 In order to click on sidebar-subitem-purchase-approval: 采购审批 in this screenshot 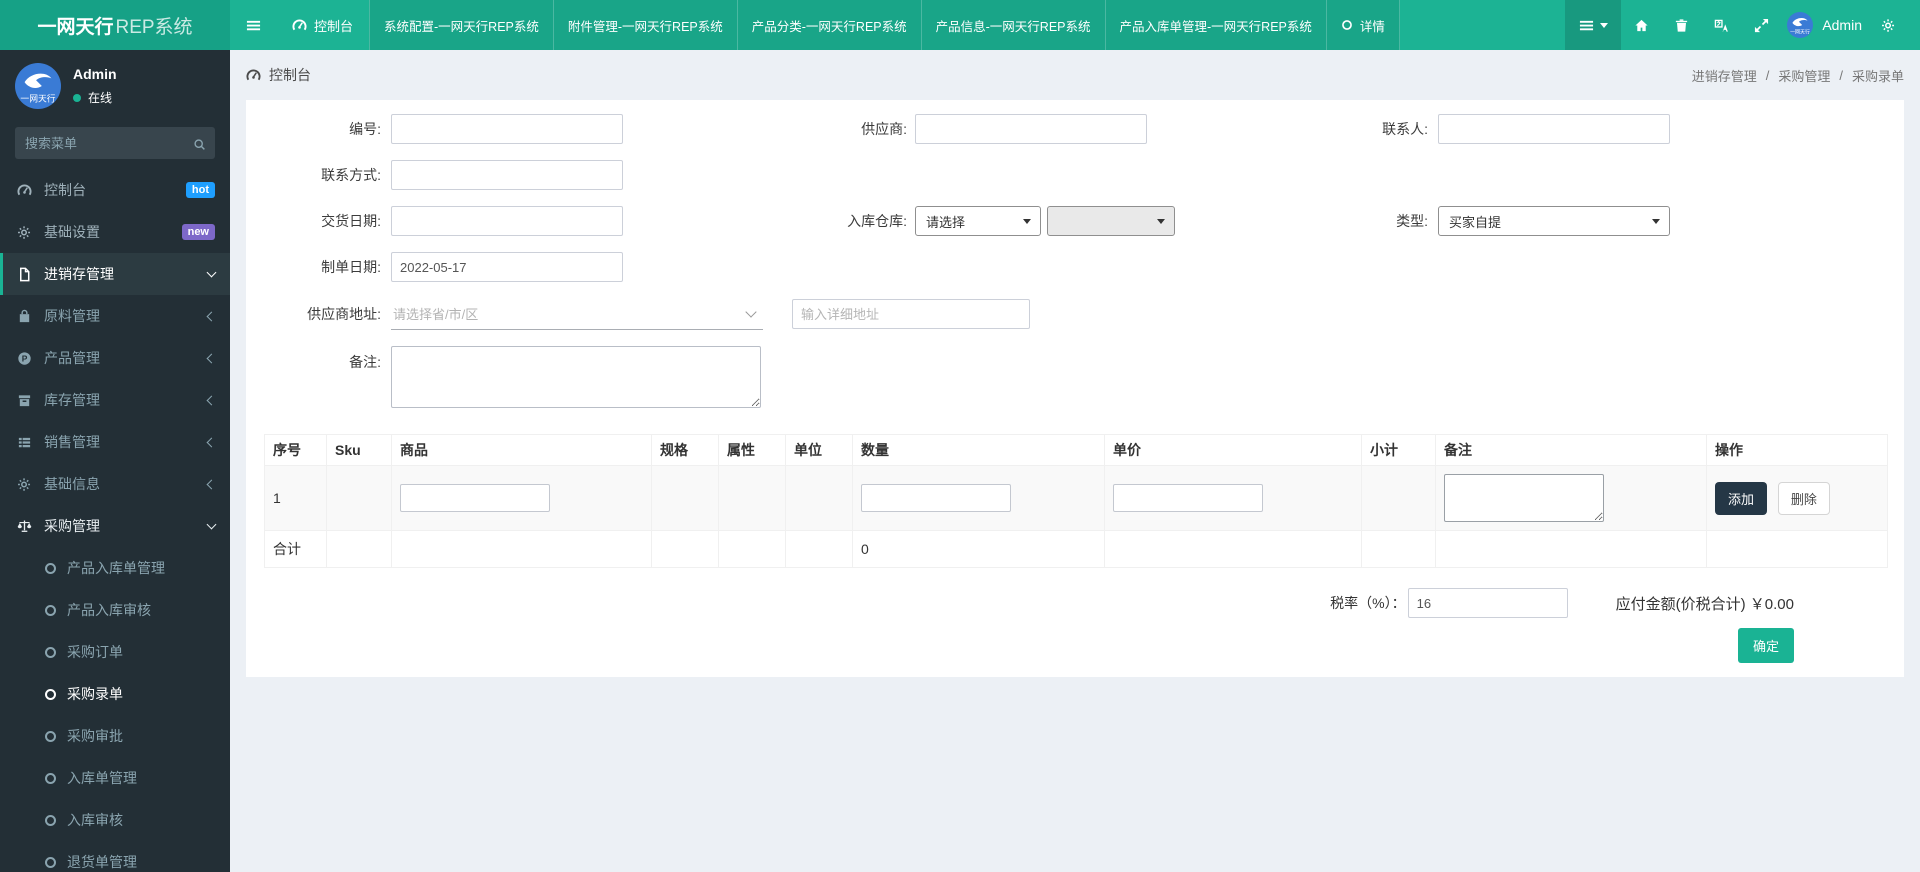, I will do `click(115, 736)`.